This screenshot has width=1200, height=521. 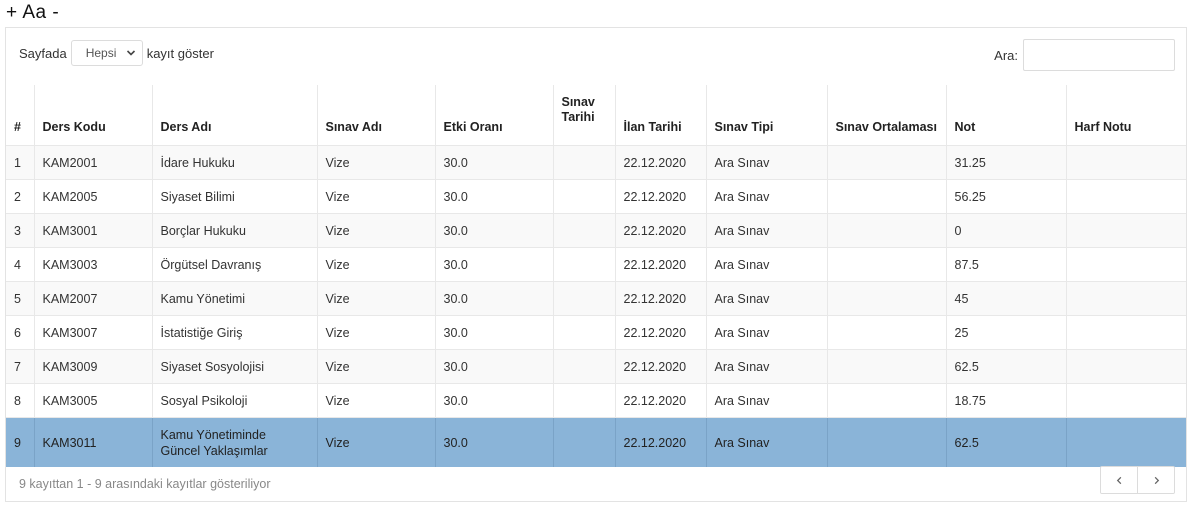 What do you see at coordinates (12, 12) in the screenshot?
I see `font-increase-button: +` at bounding box center [12, 12].